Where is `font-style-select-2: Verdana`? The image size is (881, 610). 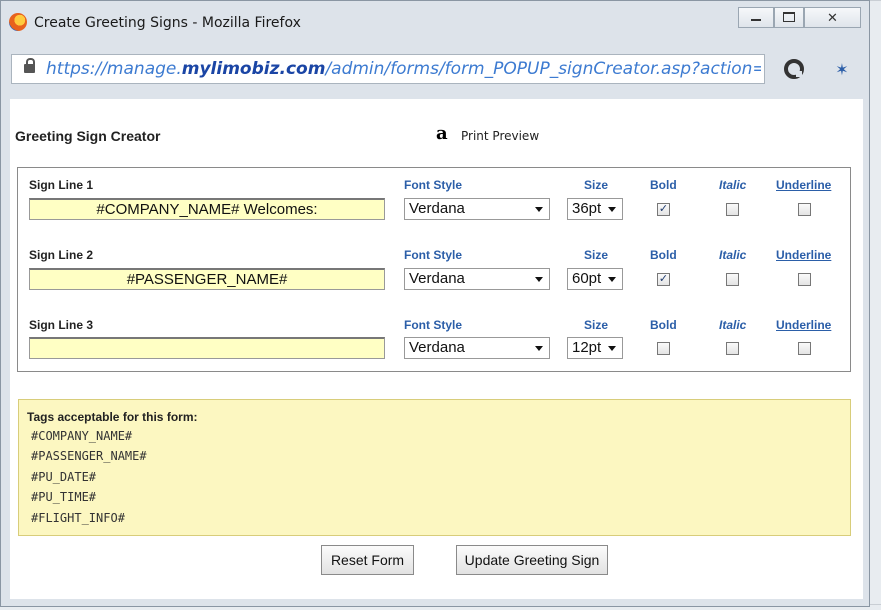 font-style-select-2: Verdana is located at coordinates (477, 279).